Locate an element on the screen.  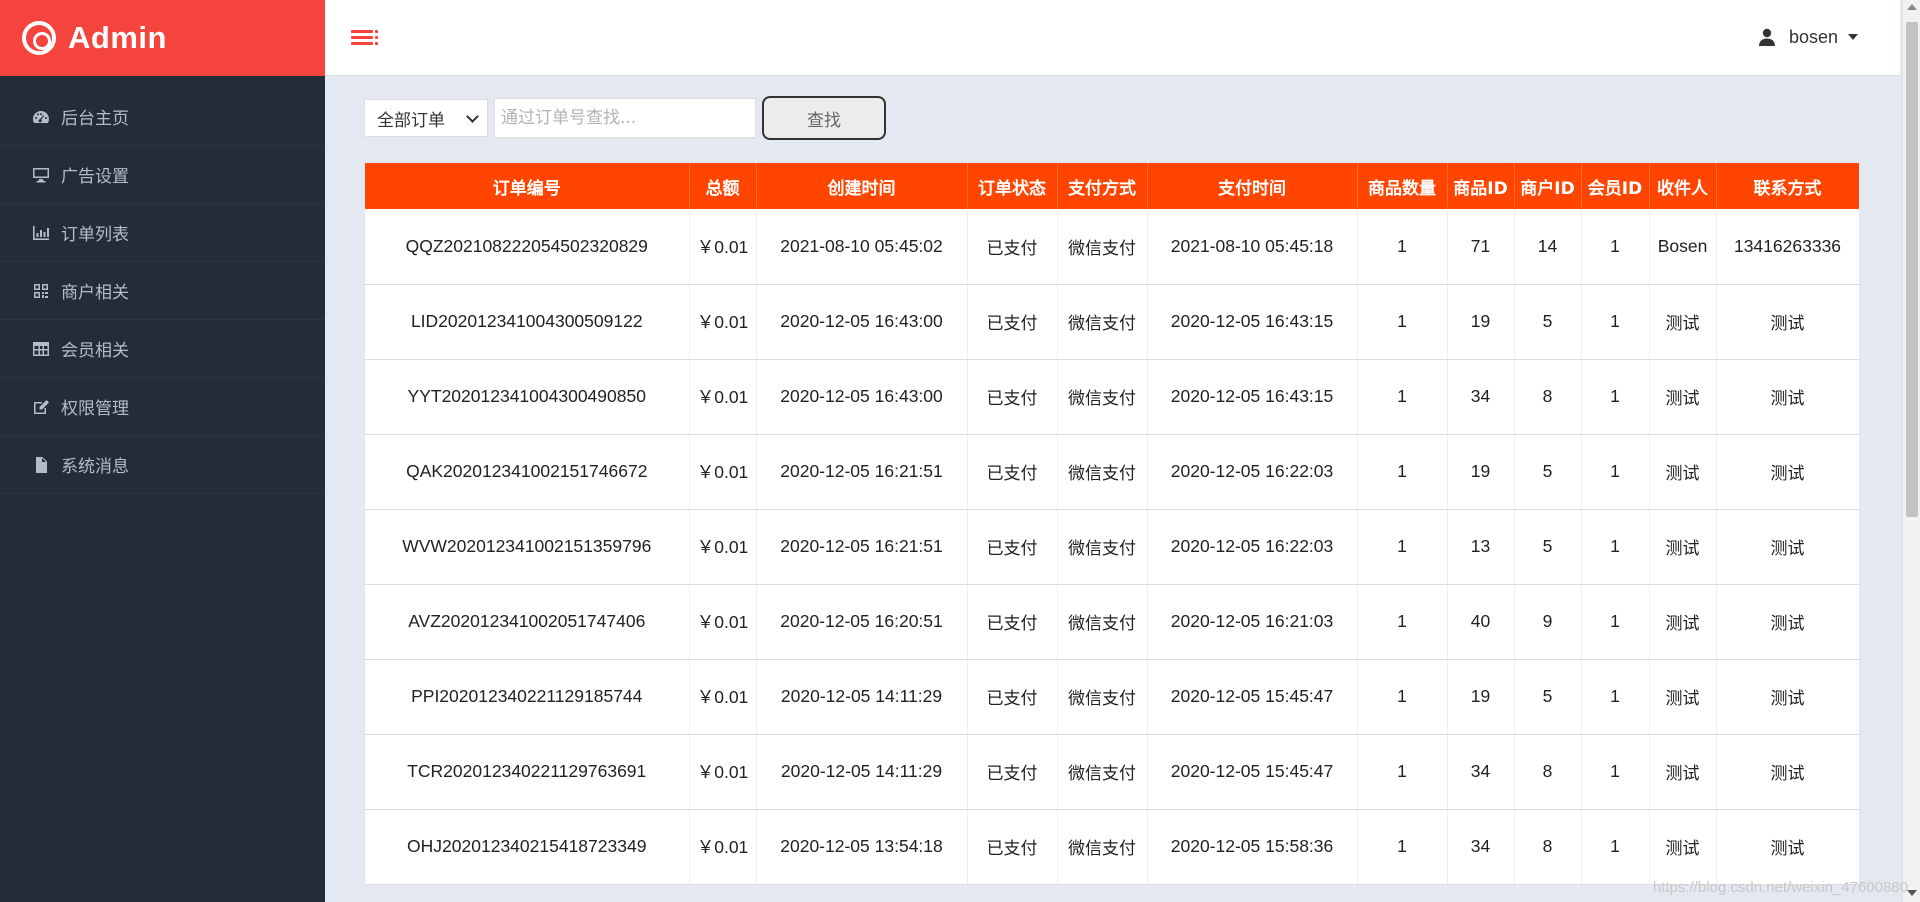
table-cell: 2020-12-05 15:58:36 is located at coordinates (1252, 847).